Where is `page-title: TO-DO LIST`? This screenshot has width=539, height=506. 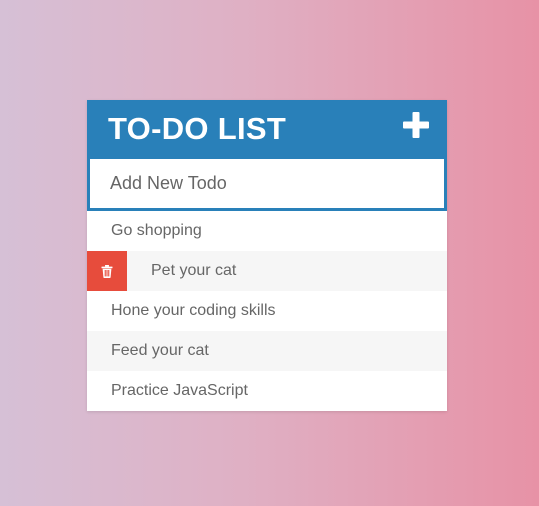
page-title: TO-DO LIST is located at coordinates (197, 128).